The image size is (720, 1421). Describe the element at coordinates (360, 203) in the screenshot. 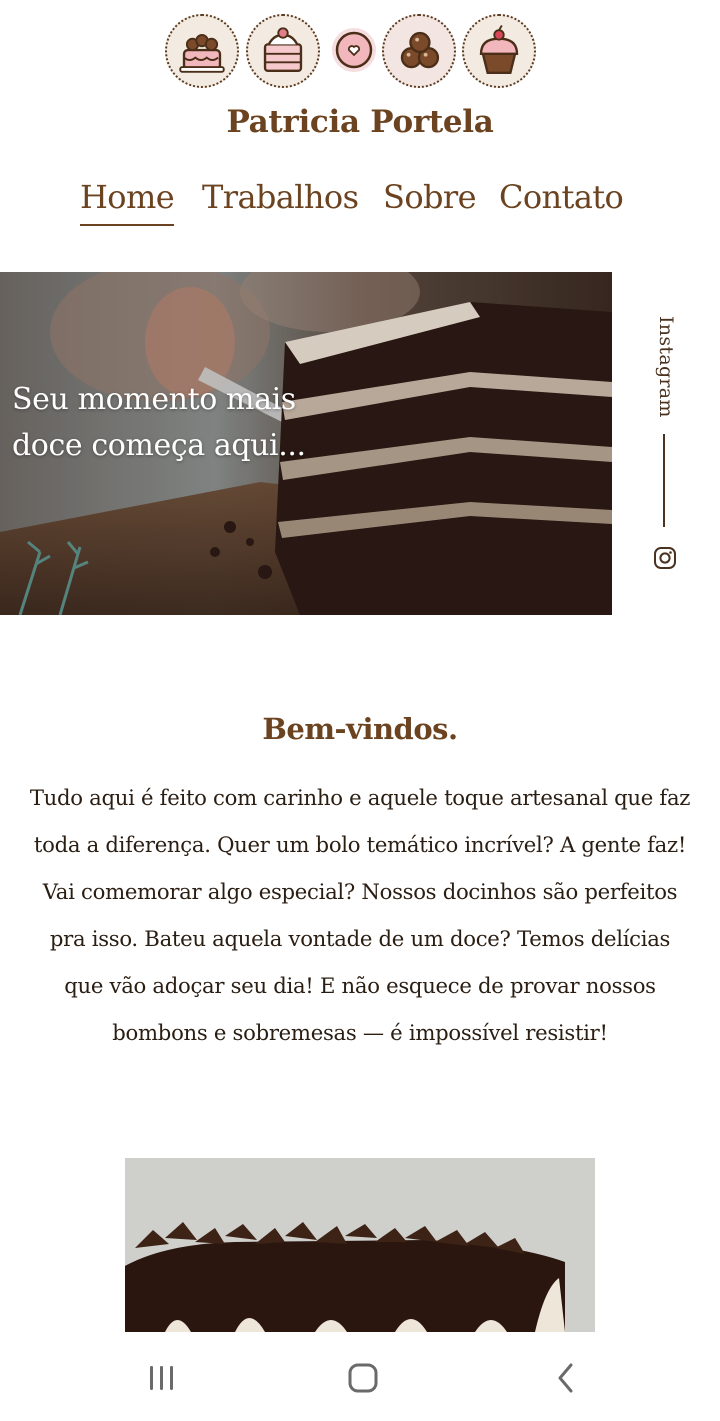

I see `main-nav: Home Trabalhos Sobre Contato` at that location.